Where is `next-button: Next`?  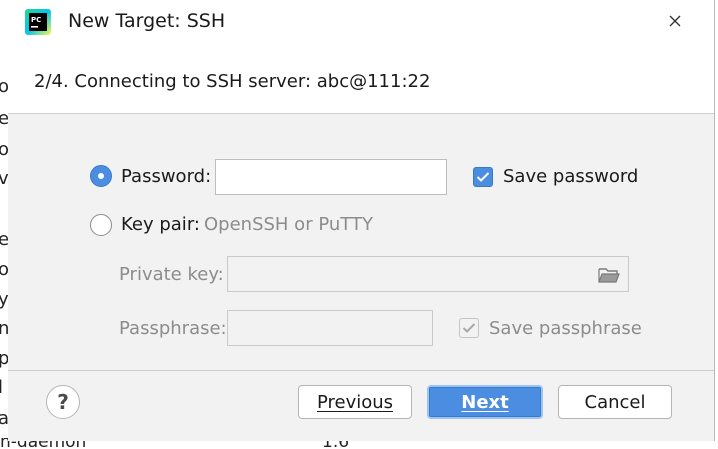 next-button: Next is located at coordinates (485, 402).